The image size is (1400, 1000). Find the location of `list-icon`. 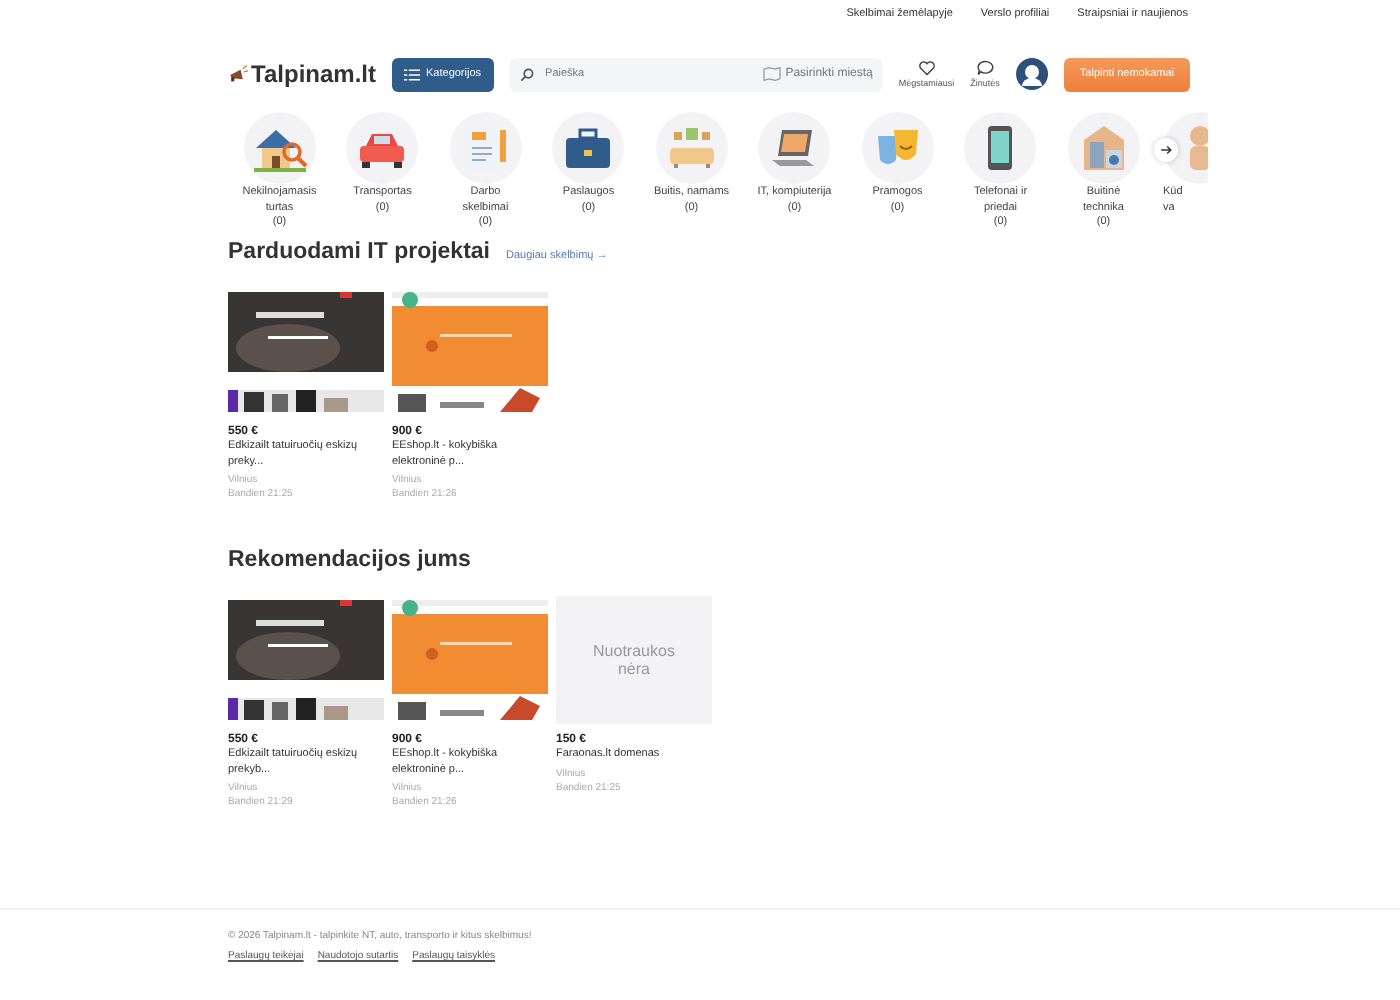

list-icon is located at coordinates (412, 74).